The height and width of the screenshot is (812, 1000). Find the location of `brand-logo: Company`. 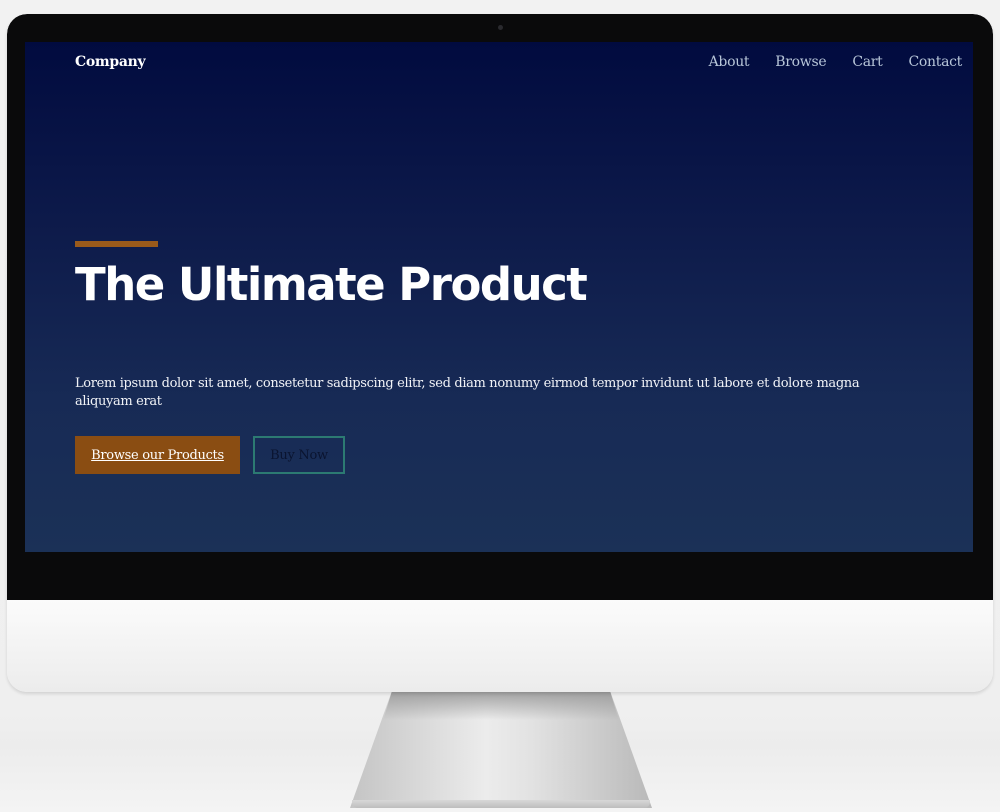

brand-logo: Company is located at coordinates (110, 62).